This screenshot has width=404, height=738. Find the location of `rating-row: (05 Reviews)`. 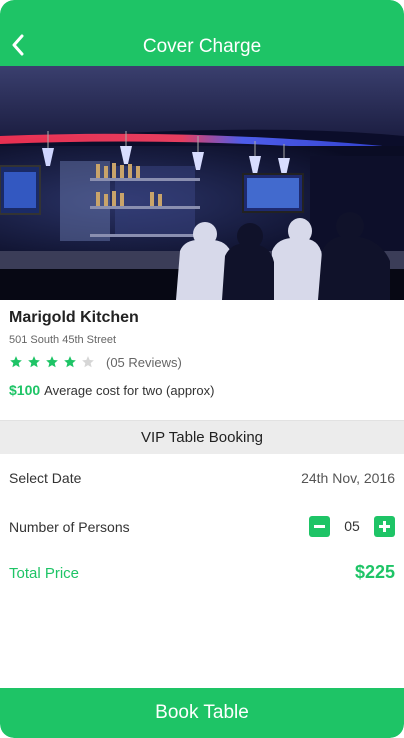

rating-row: (05 Reviews) is located at coordinates (95, 362).